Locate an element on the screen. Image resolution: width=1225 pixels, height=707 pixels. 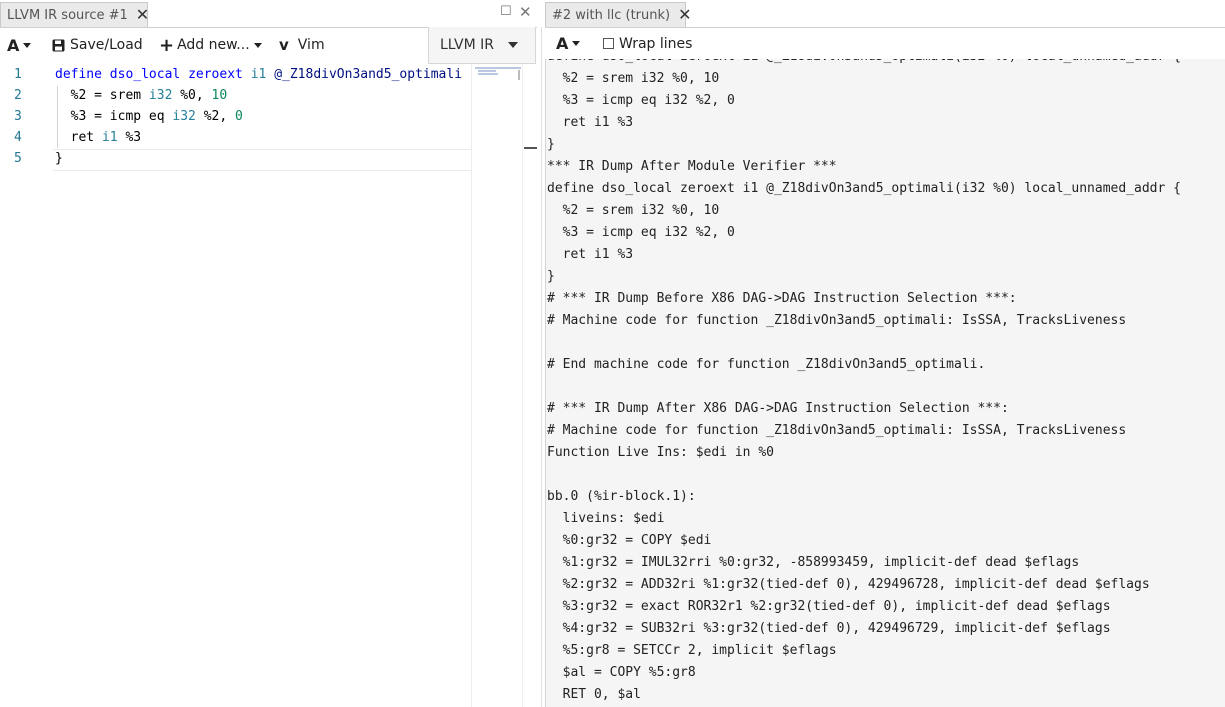
code-token: %3 = icmp eq is located at coordinates (114, 116).